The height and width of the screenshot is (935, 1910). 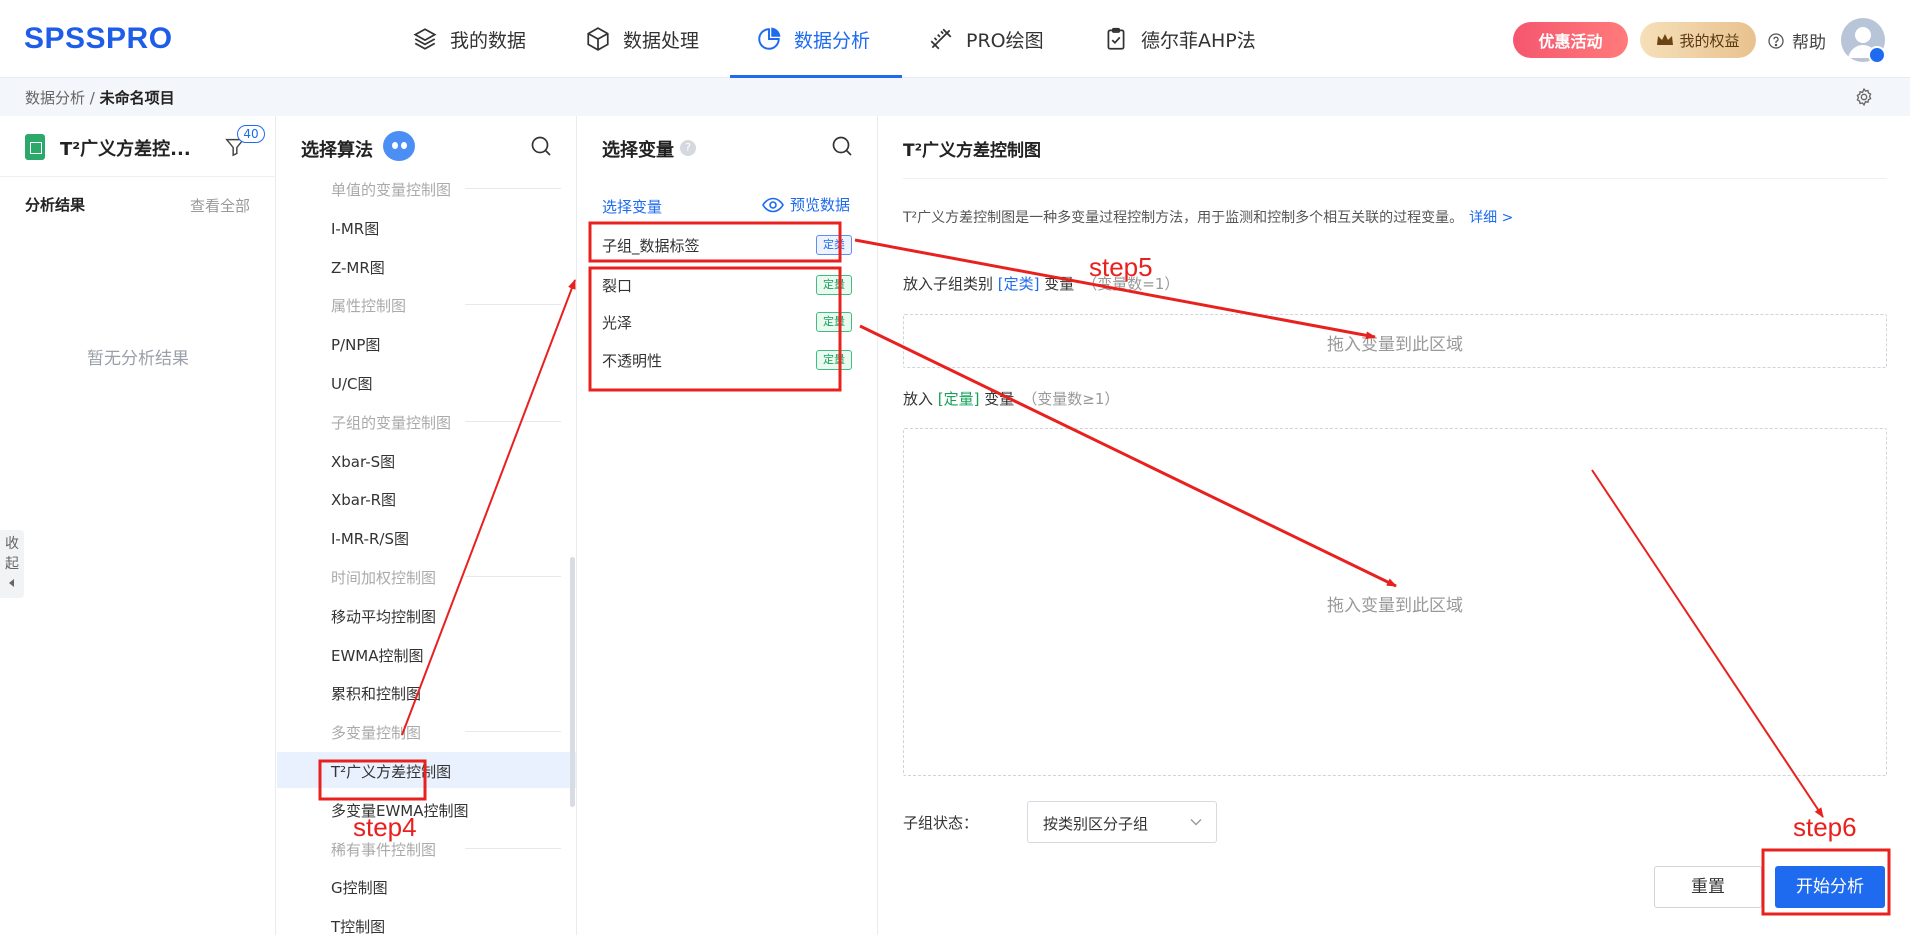 I want to click on algorithm-category-header: 稀有事件控制图, so click(x=426, y=848).